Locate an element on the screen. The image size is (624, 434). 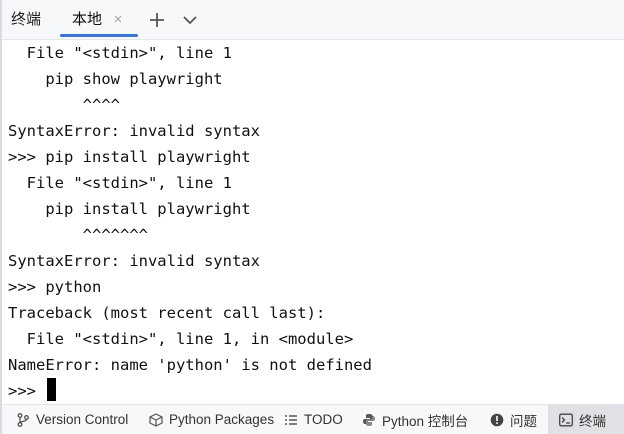
text-cursor is located at coordinates (52, 389).